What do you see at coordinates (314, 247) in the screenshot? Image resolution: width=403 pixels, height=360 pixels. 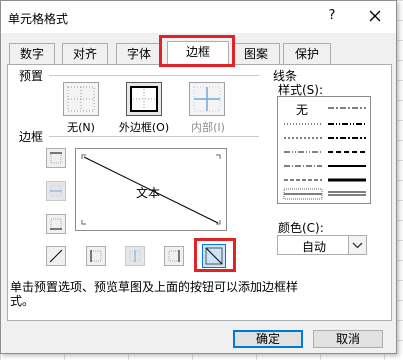 I see `color-value: 自动` at bounding box center [314, 247].